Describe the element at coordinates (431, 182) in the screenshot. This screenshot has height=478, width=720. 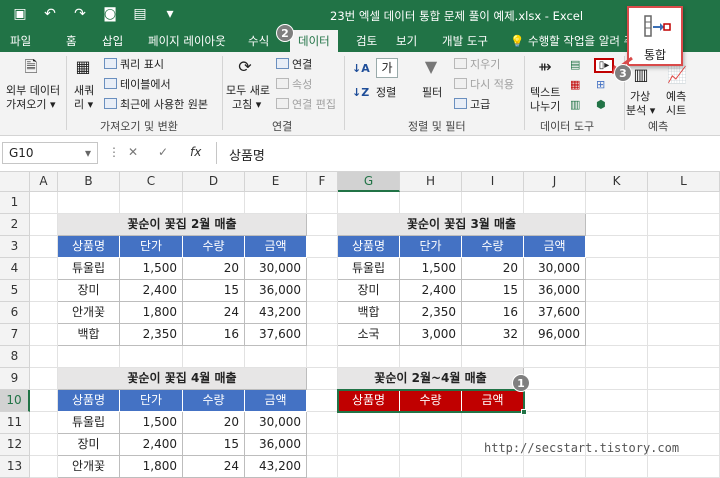
I see `column-header-h: H` at that location.